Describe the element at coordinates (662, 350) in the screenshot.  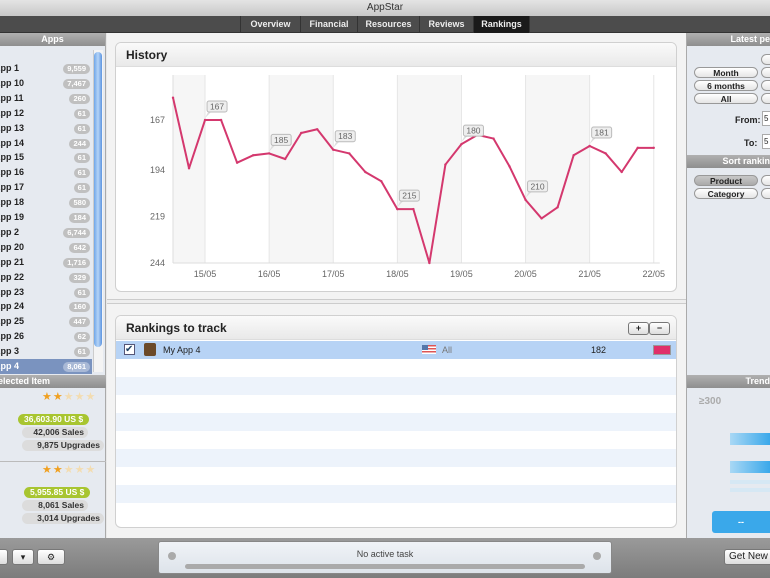
I see `series-color-swatch` at that location.